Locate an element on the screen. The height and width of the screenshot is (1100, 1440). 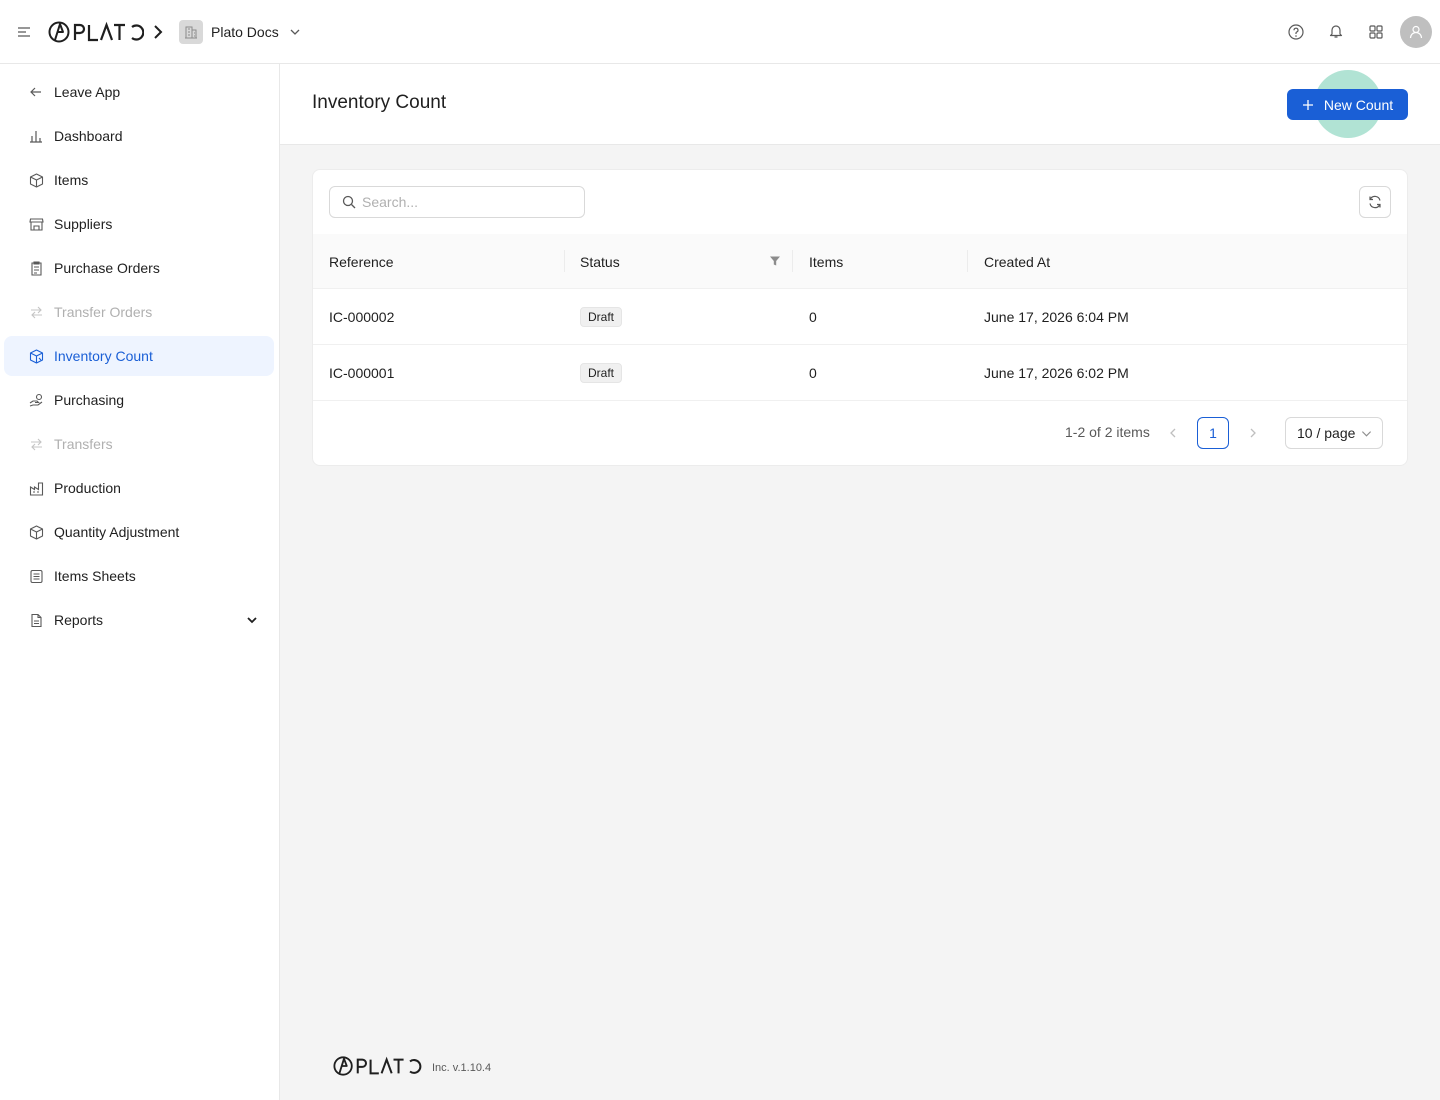
sidebar-item-label: Transfer Orders is located at coordinates (103, 312).